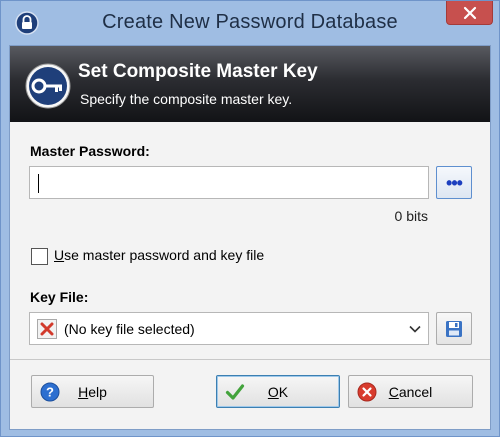  I want to click on use-key-file-label: Use master password and key file, so click(159, 255).